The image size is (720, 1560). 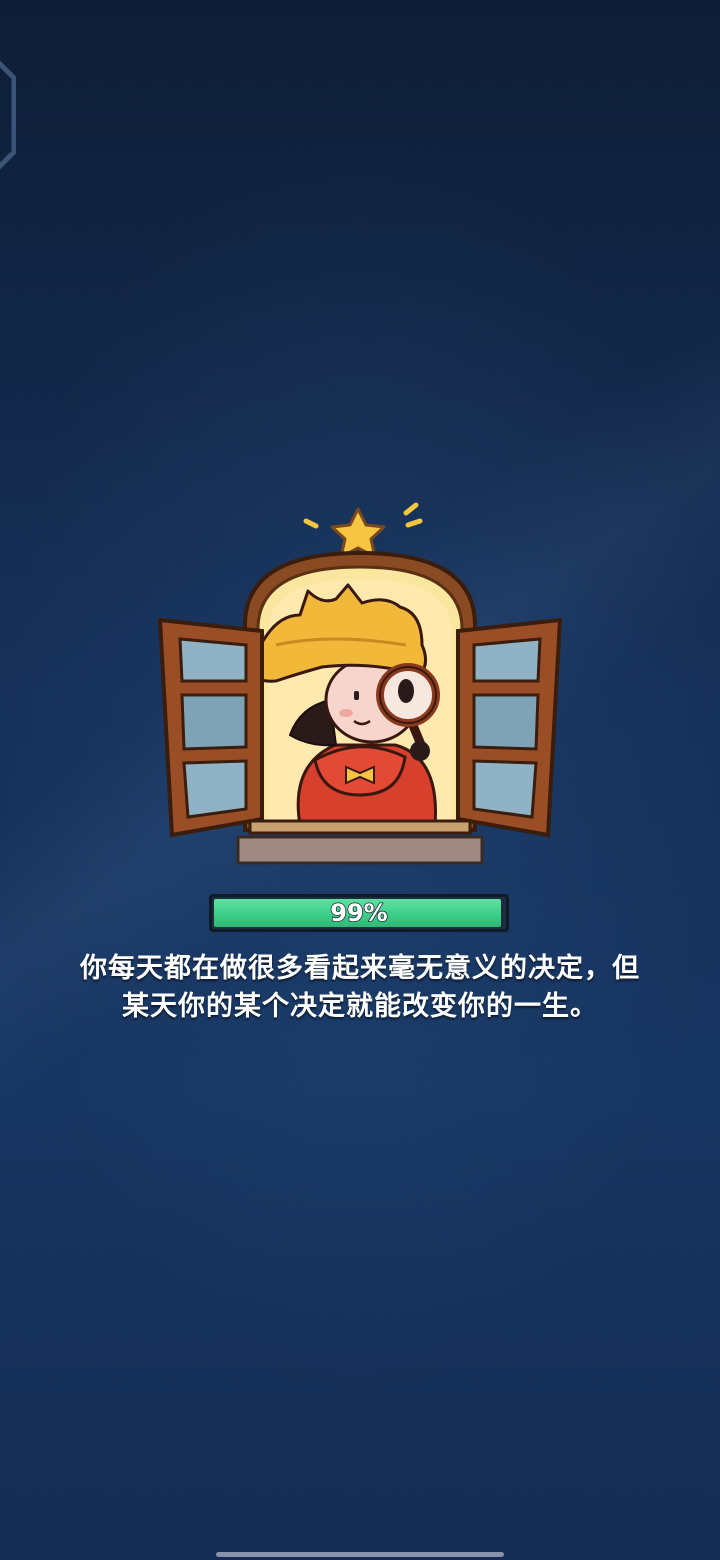 I want to click on loading-progress-bar: 99%, so click(x=359, y=913).